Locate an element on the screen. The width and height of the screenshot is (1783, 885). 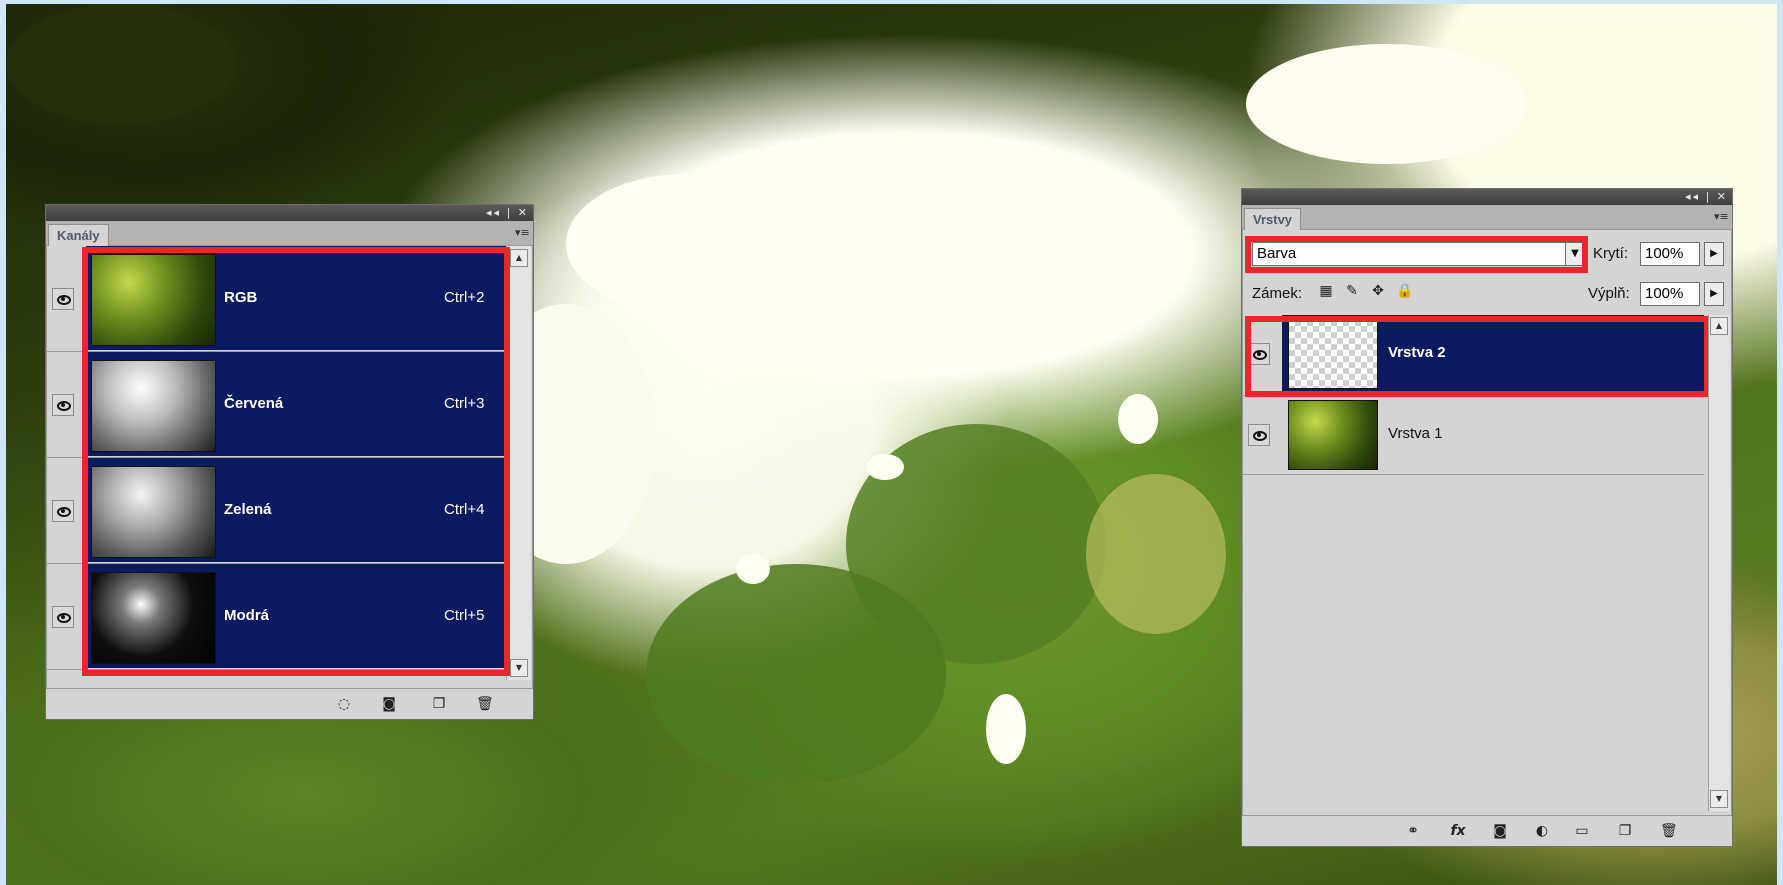
layers-scrollbar: ▲ ▼ is located at coordinates (1719, 563).